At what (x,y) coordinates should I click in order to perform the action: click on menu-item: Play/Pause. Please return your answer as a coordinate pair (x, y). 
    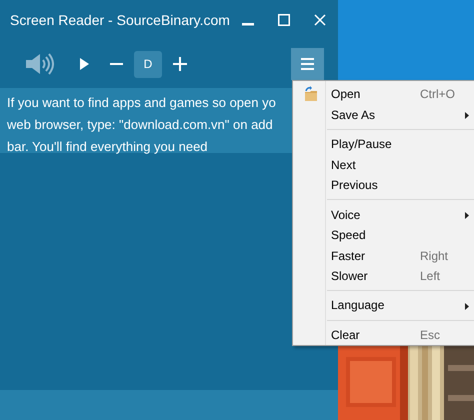
    Looking at the image, I should click on (383, 144).